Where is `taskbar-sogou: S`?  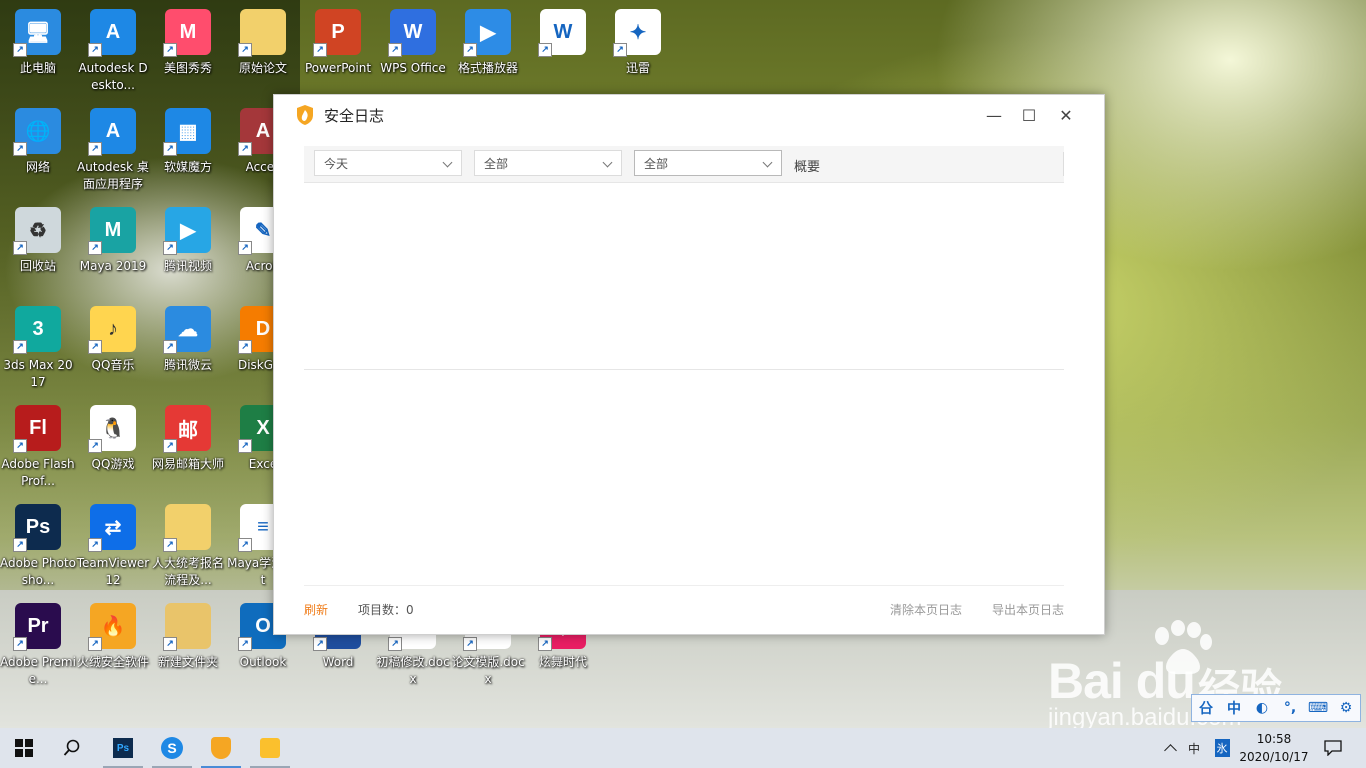 taskbar-sogou: S is located at coordinates (172, 748).